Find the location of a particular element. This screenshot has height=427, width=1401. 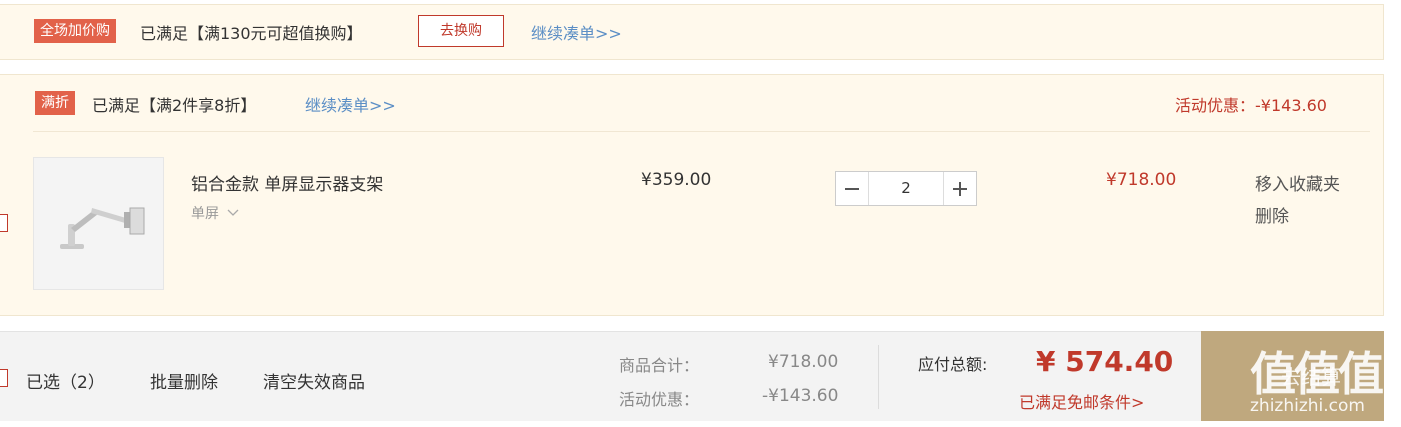

quantity-input: 2 is located at coordinates (906, 188).